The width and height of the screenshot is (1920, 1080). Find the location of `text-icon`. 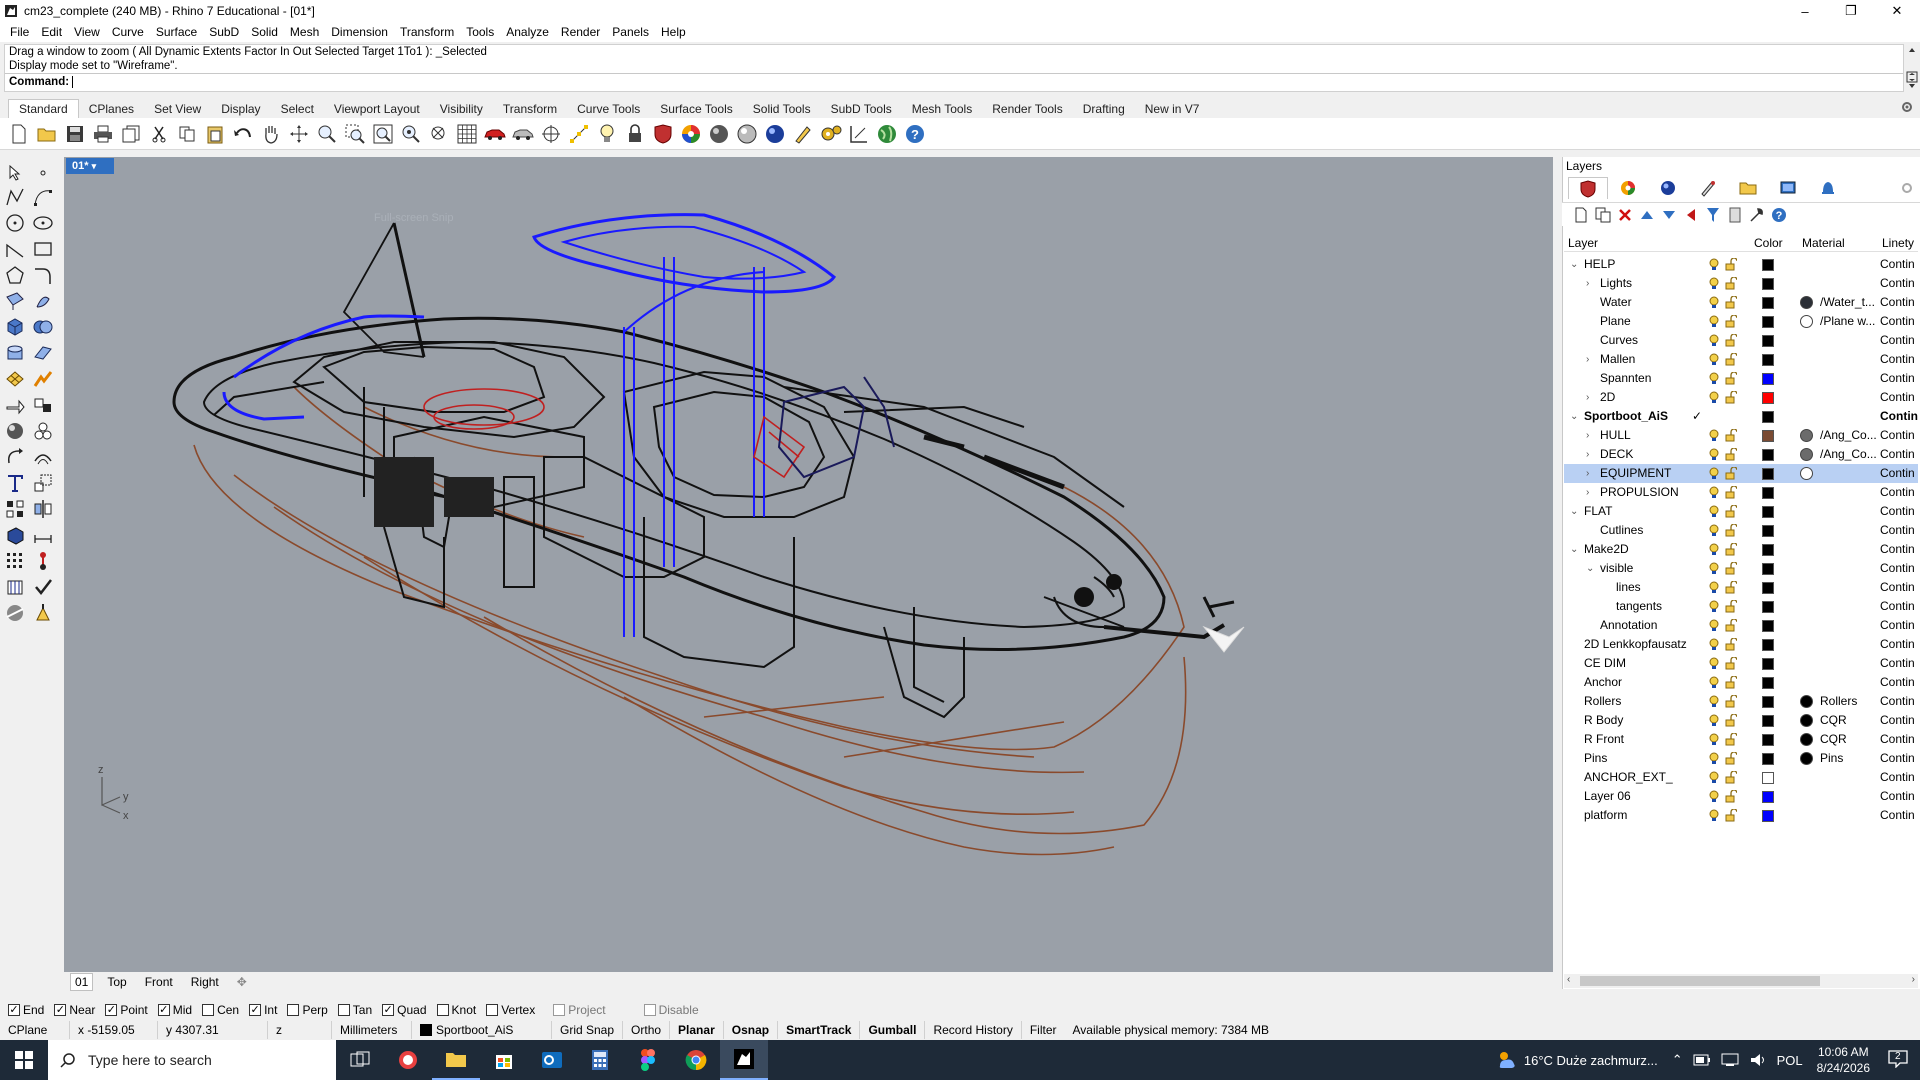

text-icon is located at coordinates (15, 483).